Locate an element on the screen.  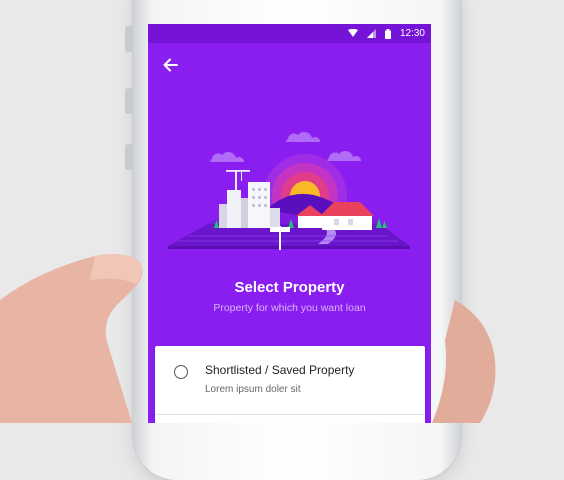
property-illustration is located at coordinates (289, 190).